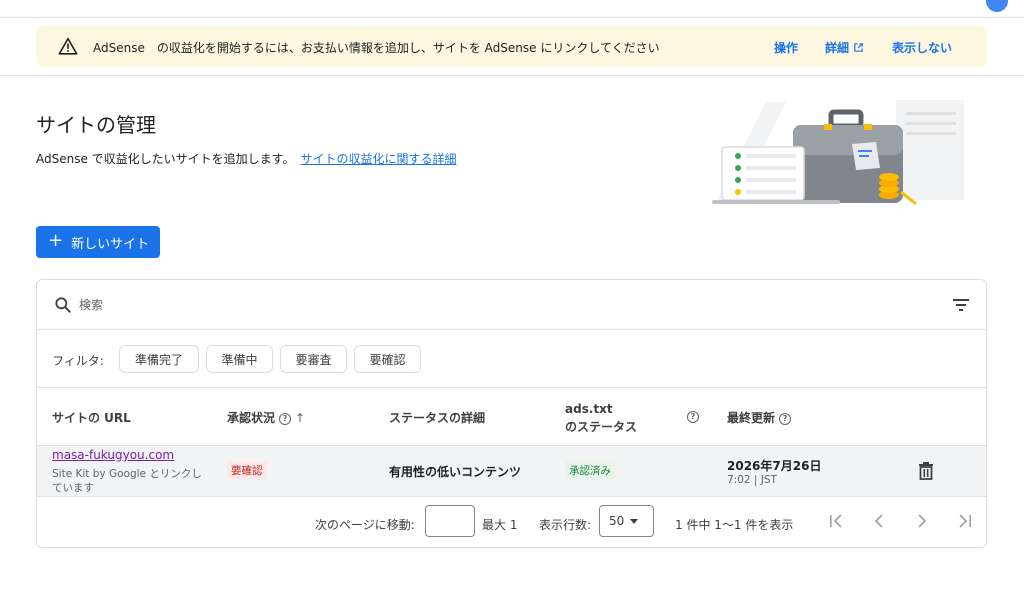  Describe the element at coordinates (926, 471) in the screenshot. I see `trash-icon` at that location.